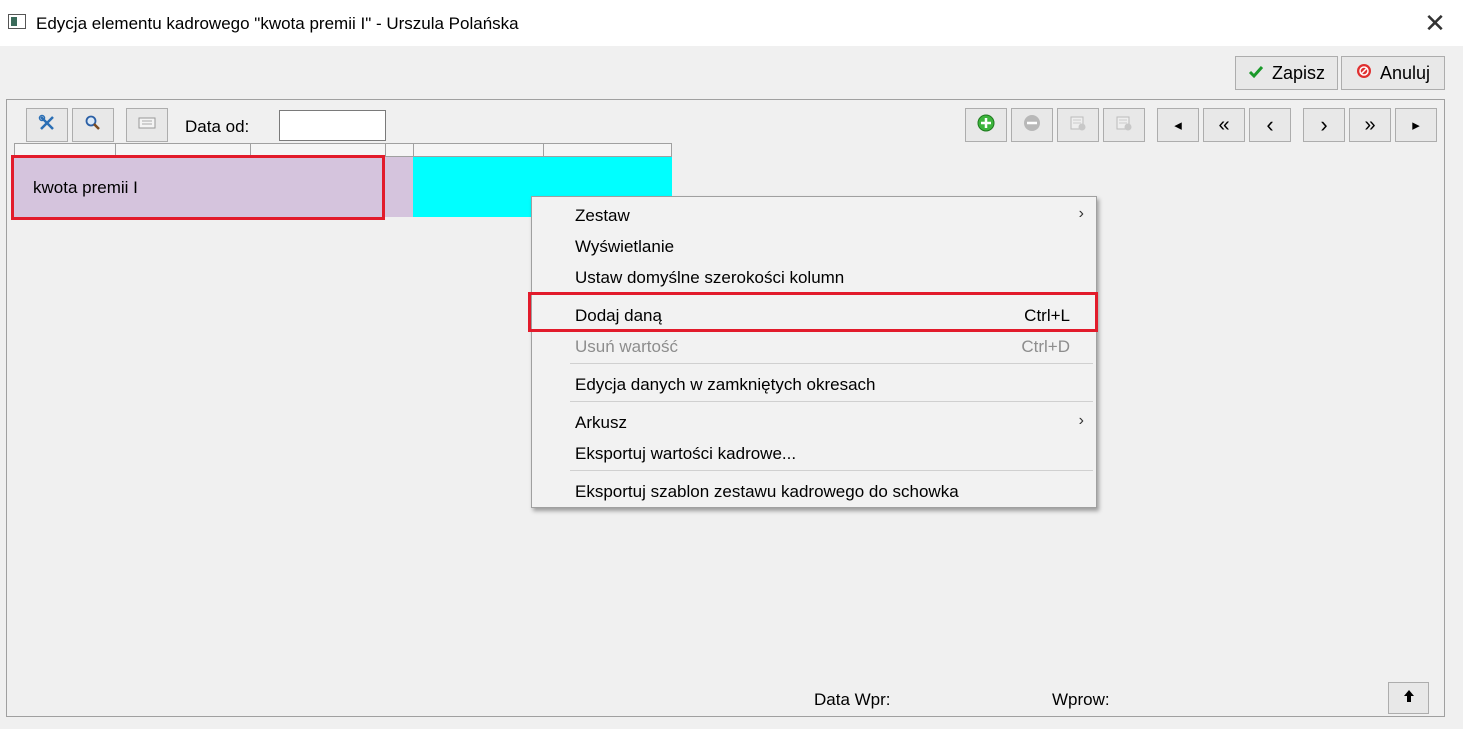 The image size is (1463, 729). I want to click on menu-item-usun-wartosc: Usuń wartość, so click(626, 346).